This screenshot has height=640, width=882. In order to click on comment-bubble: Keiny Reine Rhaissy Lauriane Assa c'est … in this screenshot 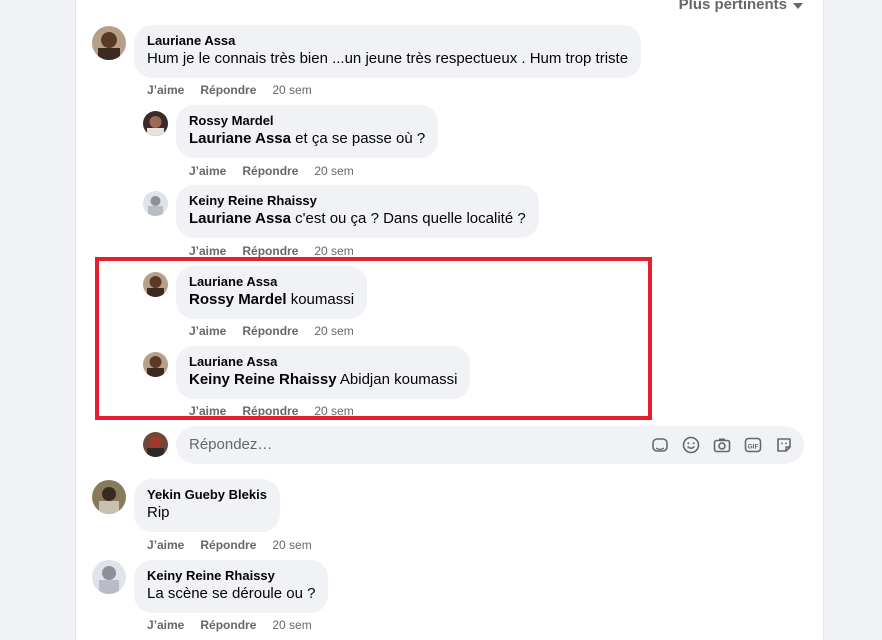, I will do `click(357, 211)`.